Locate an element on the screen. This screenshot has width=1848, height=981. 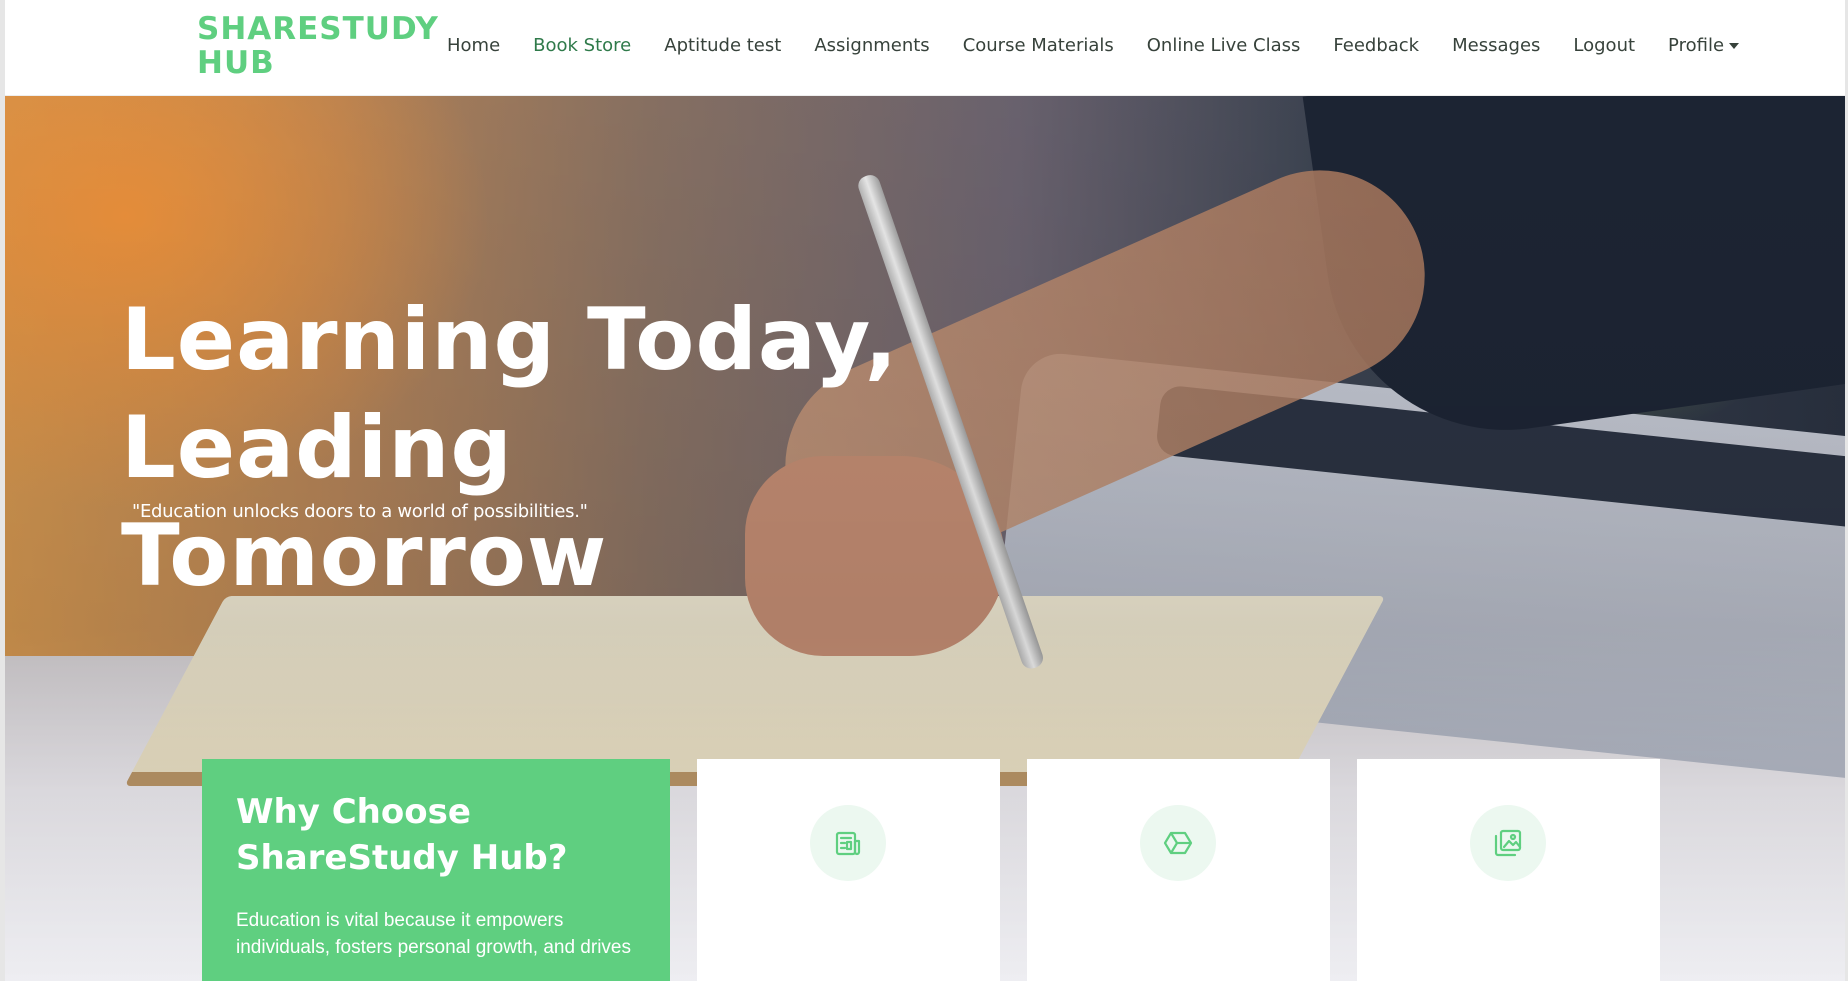
receipt-icon is located at coordinates (848, 843).